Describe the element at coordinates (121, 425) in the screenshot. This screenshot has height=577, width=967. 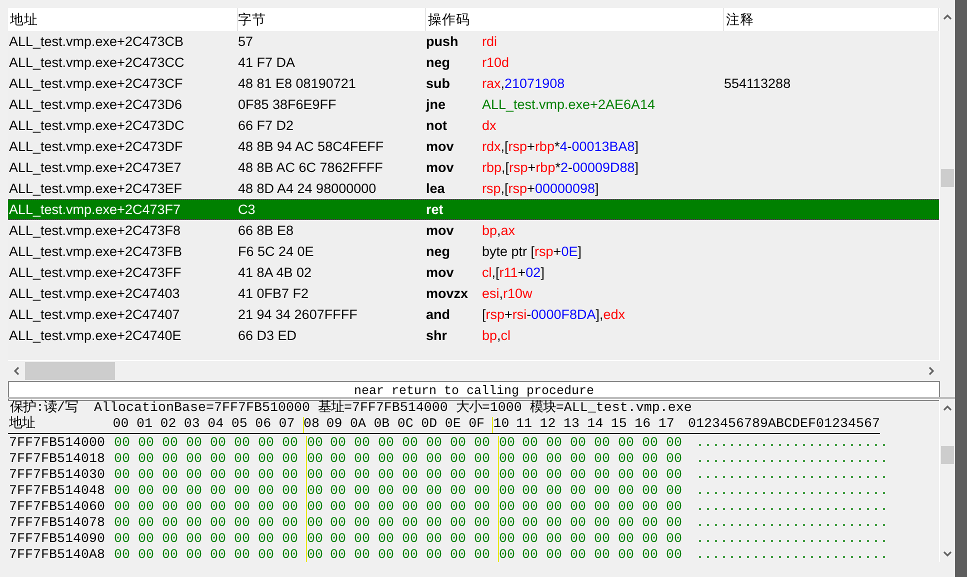
I see `offset-header: 00` at that location.